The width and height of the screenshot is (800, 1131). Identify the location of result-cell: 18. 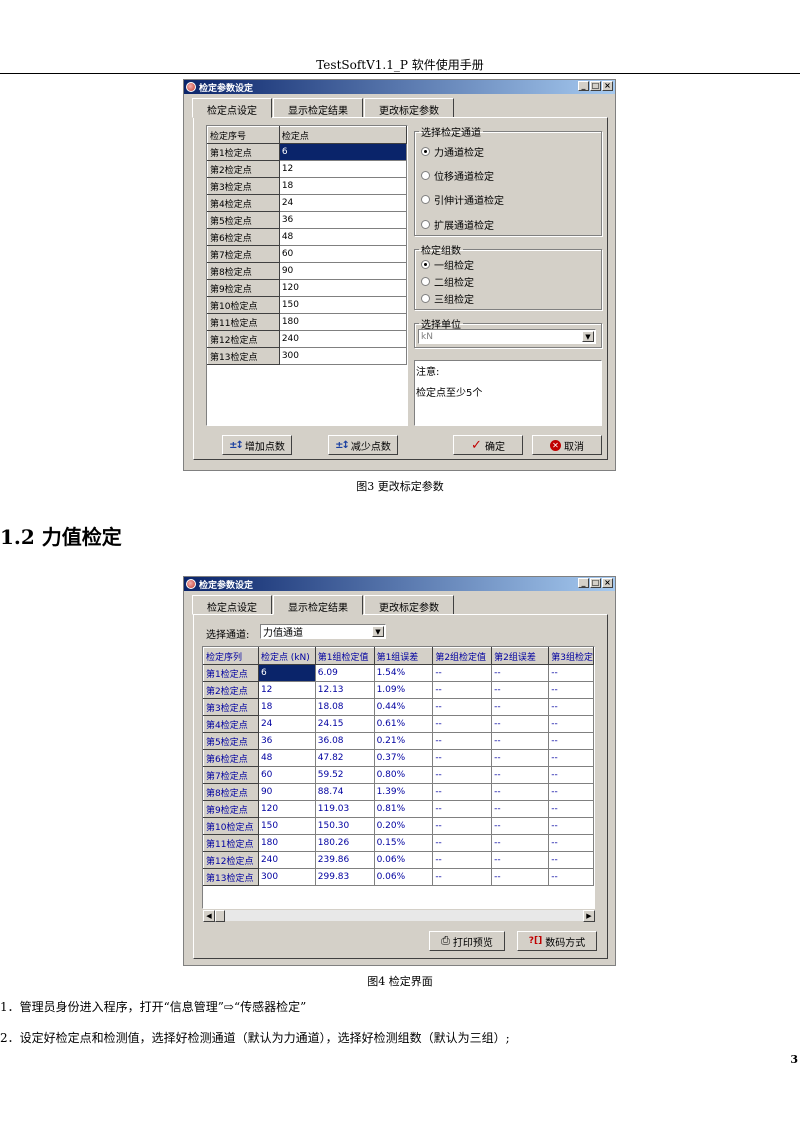
(286, 707).